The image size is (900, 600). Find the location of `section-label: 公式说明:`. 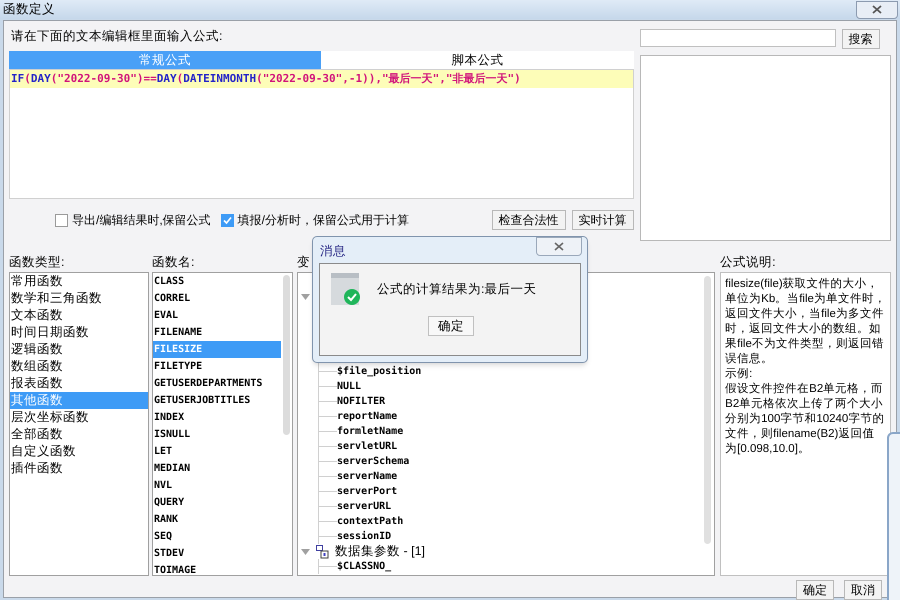

section-label: 公式说明: is located at coordinates (748, 262).